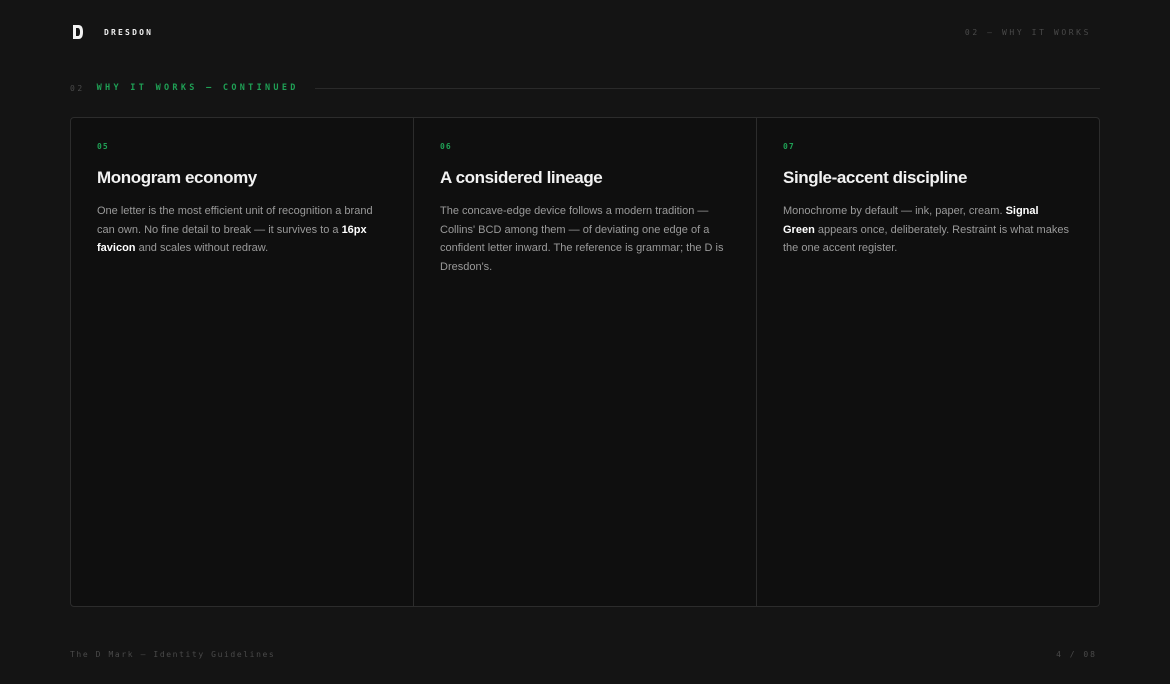 The height and width of the screenshot is (684, 1170). What do you see at coordinates (521, 177) in the screenshot?
I see `card-title: A considered lineage` at bounding box center [521, 177].